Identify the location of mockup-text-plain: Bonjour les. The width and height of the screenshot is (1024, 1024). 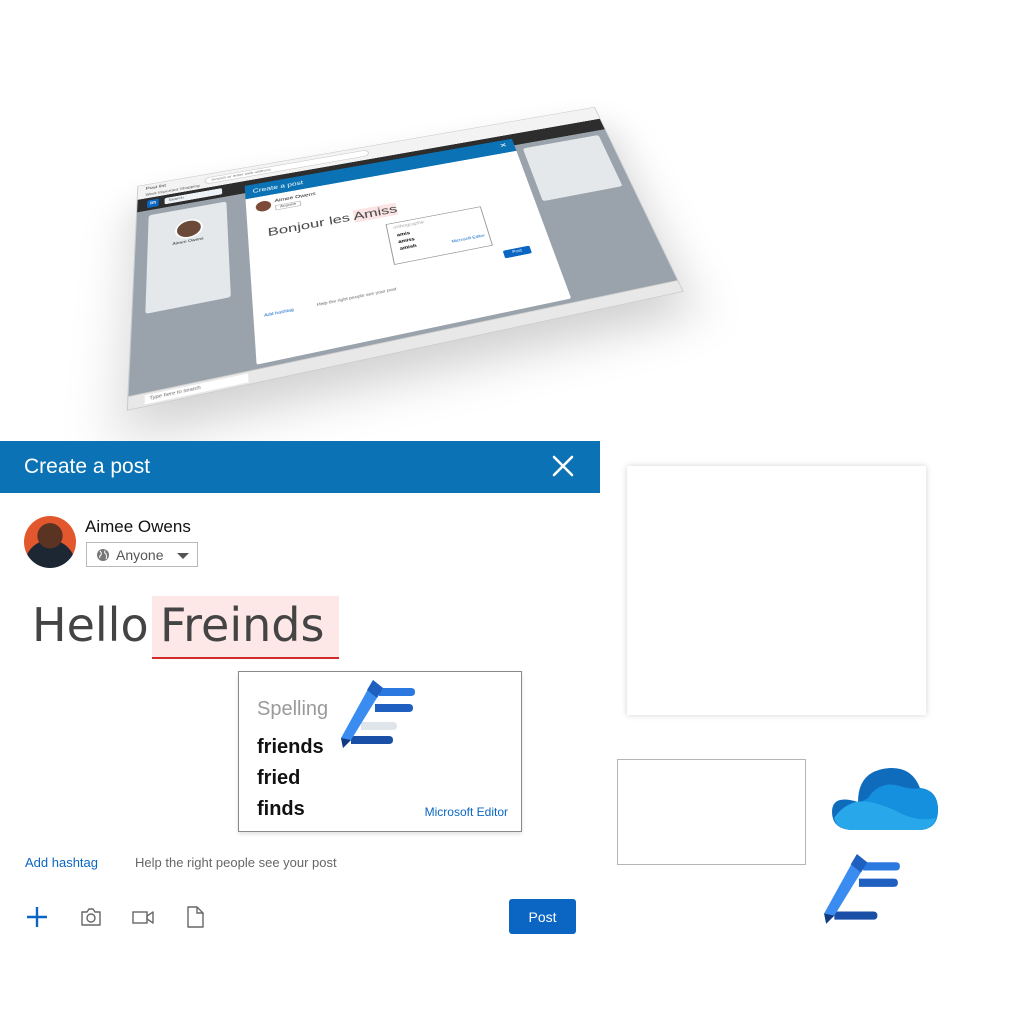
(311, 224).